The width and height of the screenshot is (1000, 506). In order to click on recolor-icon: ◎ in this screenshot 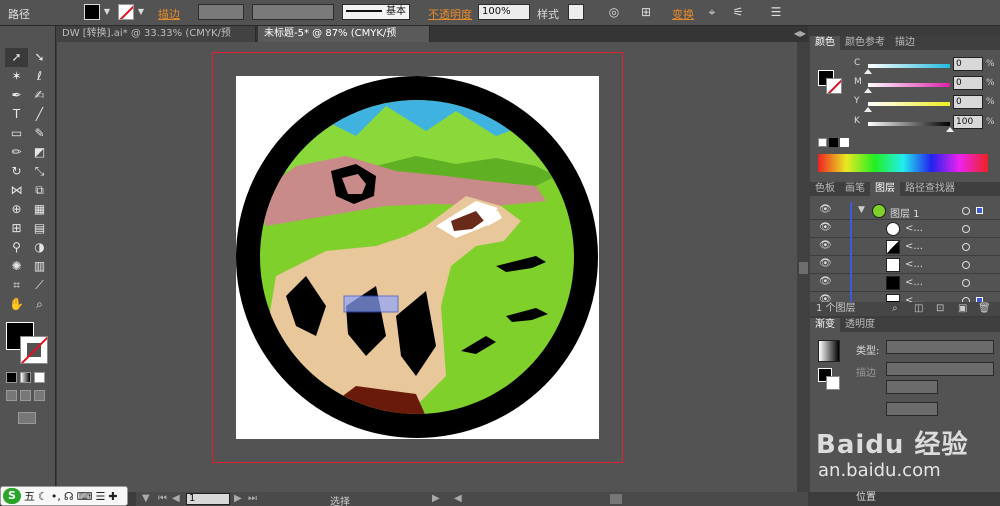, I will do `click(614, 12)`.